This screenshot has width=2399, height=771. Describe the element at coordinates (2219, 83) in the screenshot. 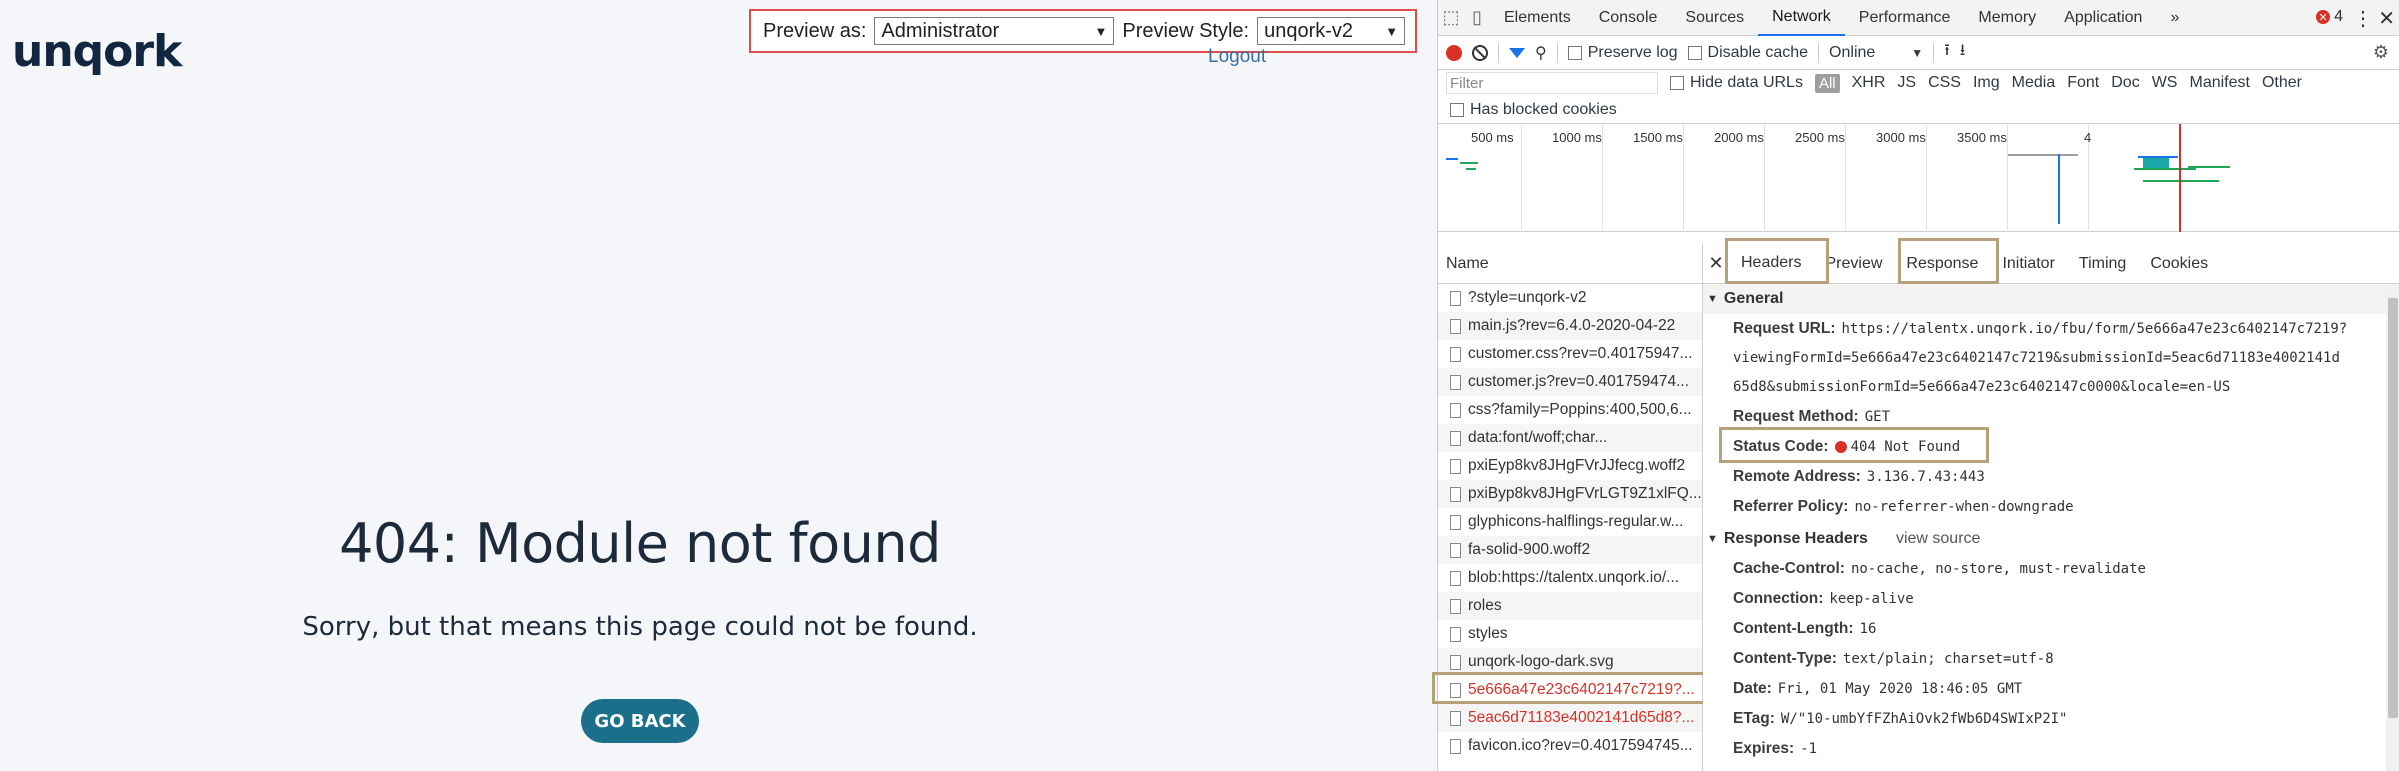

I see `filter-type-manifest: Manifest` at that location.